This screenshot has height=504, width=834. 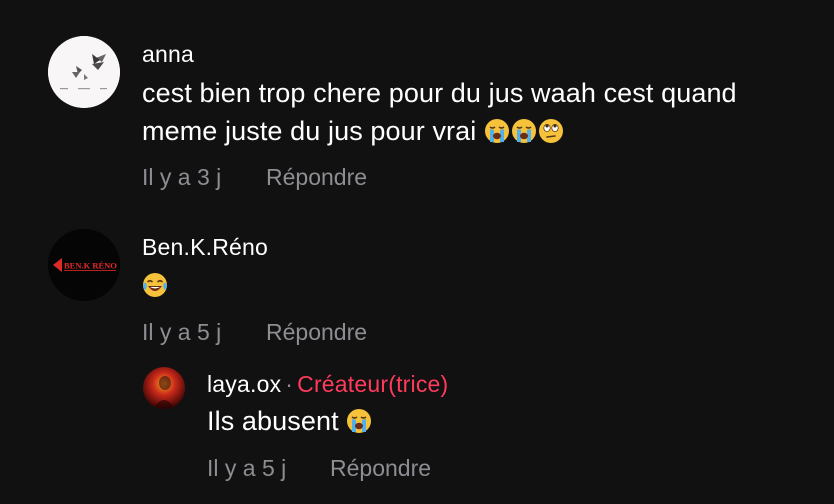 What do you see at coordinates (244, 384) in the screenshot?
I see `username-laya-ox: laya.ox` at bounding box center [244, 384].